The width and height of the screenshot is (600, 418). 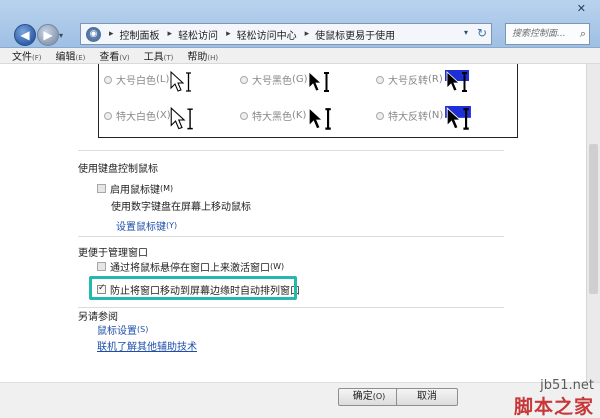 What do you see at coordinates (244, 79) in the screenshot?
I see `radio-large-black` at bounding box center [244, 79].